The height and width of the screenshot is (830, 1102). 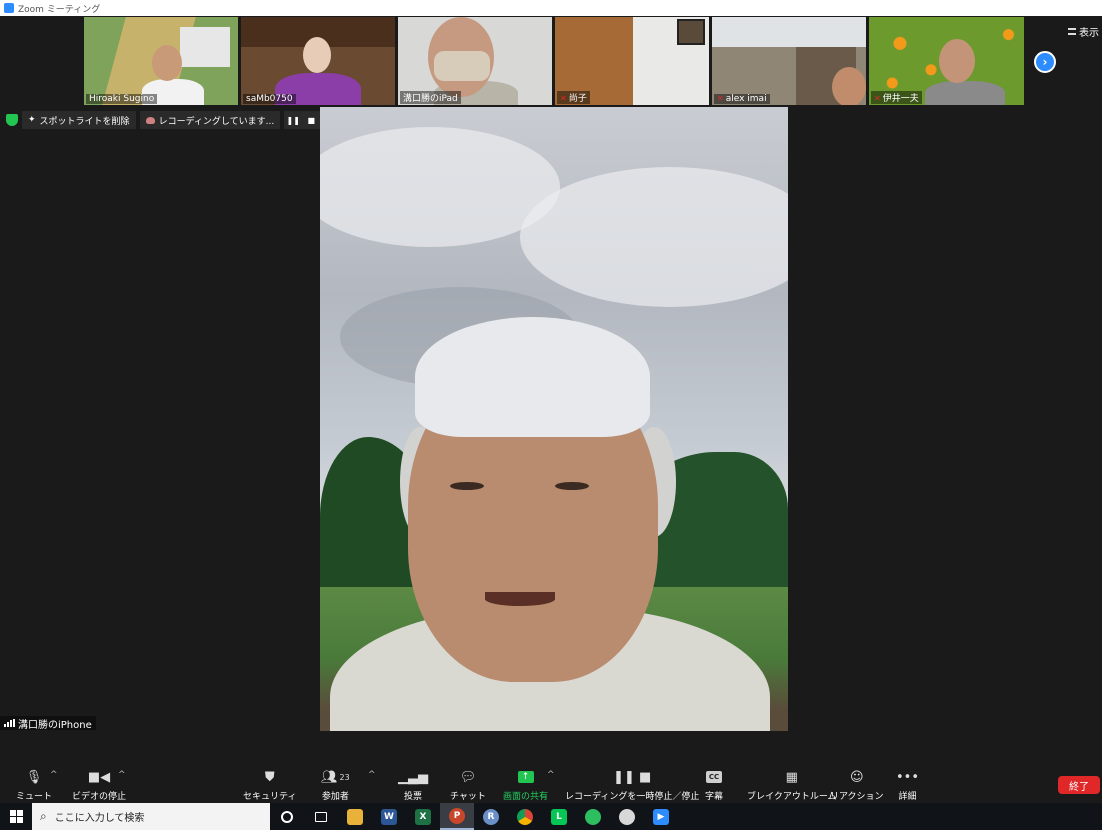 What do you see at coordinates (413, 777) in the screenshot?
I see `bar-chart-icon: ▁▃▅` at bounding box center [413, 777].